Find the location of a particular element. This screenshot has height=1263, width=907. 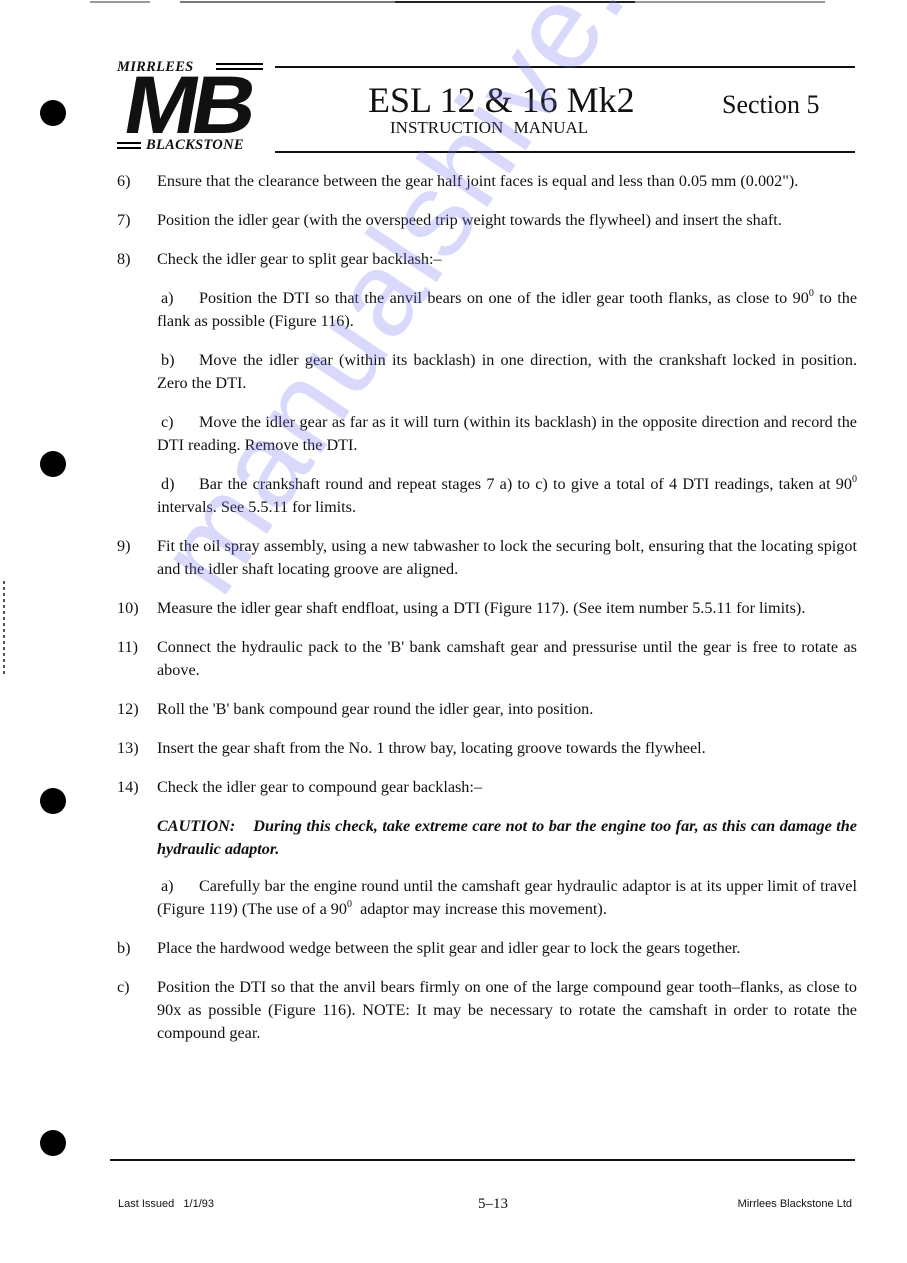

superscript: 0 is located at coordinates (854, 479).